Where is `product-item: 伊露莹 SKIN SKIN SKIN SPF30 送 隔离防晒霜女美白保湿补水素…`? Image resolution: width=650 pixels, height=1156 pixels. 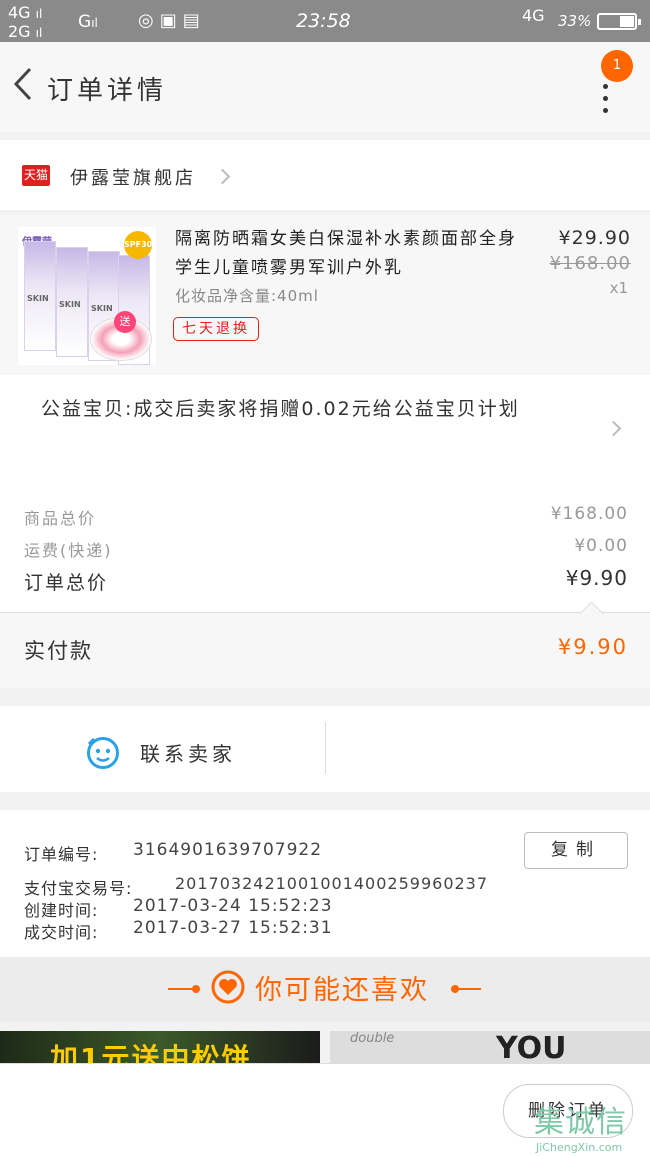 product-item: 伊露莹 SKIN SKIN SKIN SPF30 送 隔离防晒霜女美白保湿补水素… is located at coordinates (325, 295).